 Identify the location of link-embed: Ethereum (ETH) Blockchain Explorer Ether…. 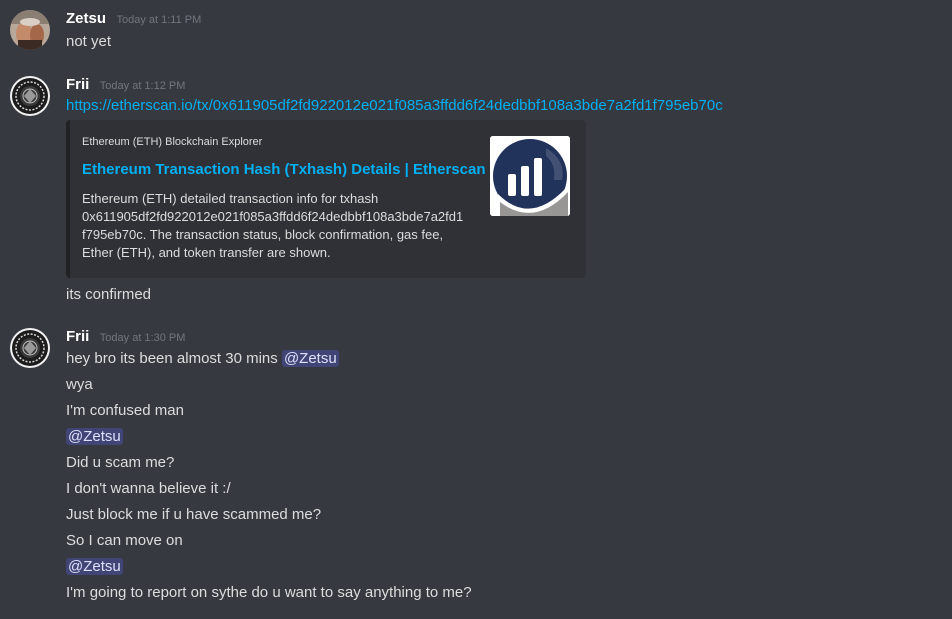
(326, 199).